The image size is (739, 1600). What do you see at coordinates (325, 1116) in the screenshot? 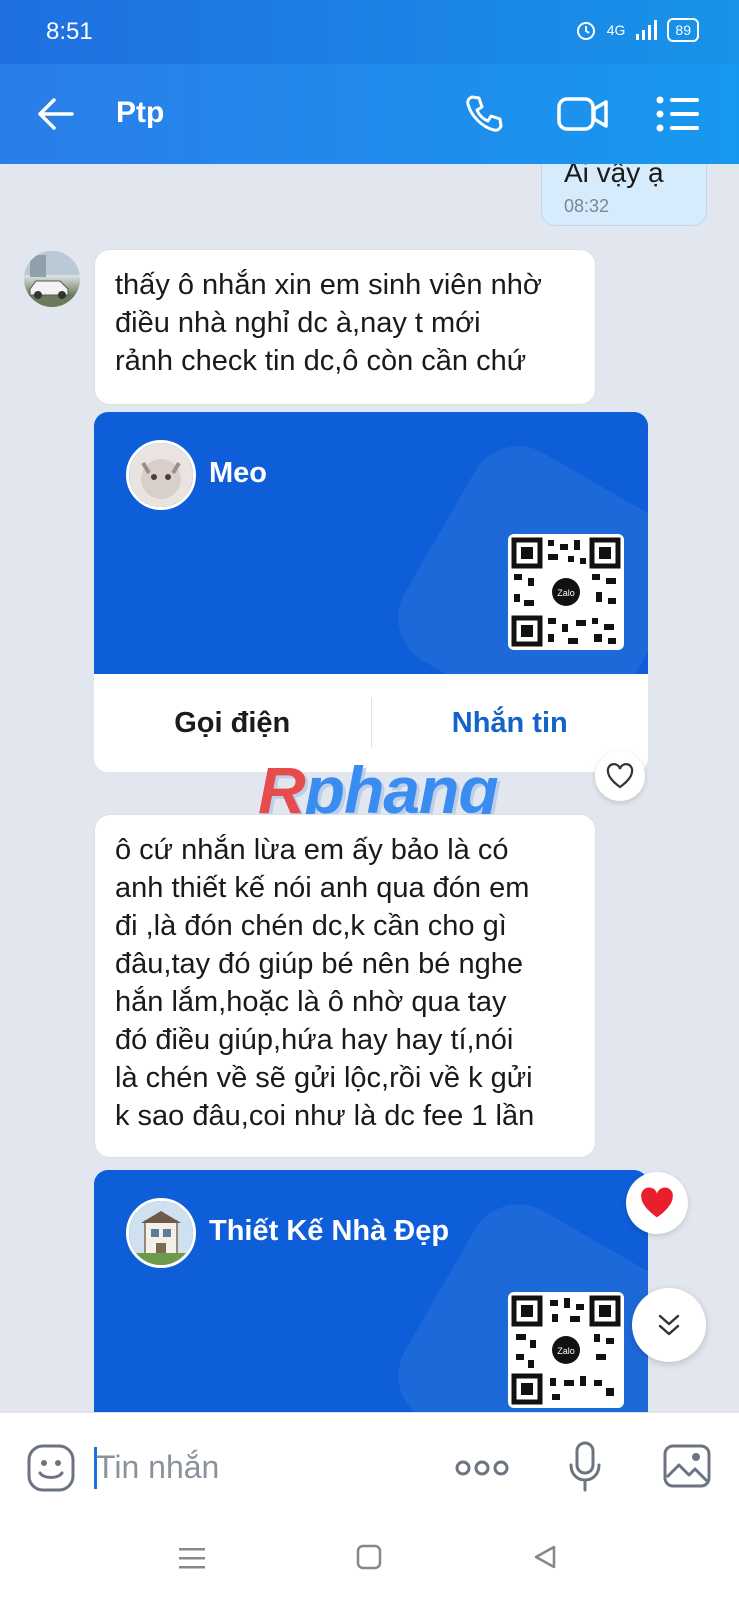
I see `message-line: k sao đâu,coi như là dc fee 1 lần` at bounding box center [325, 1116].